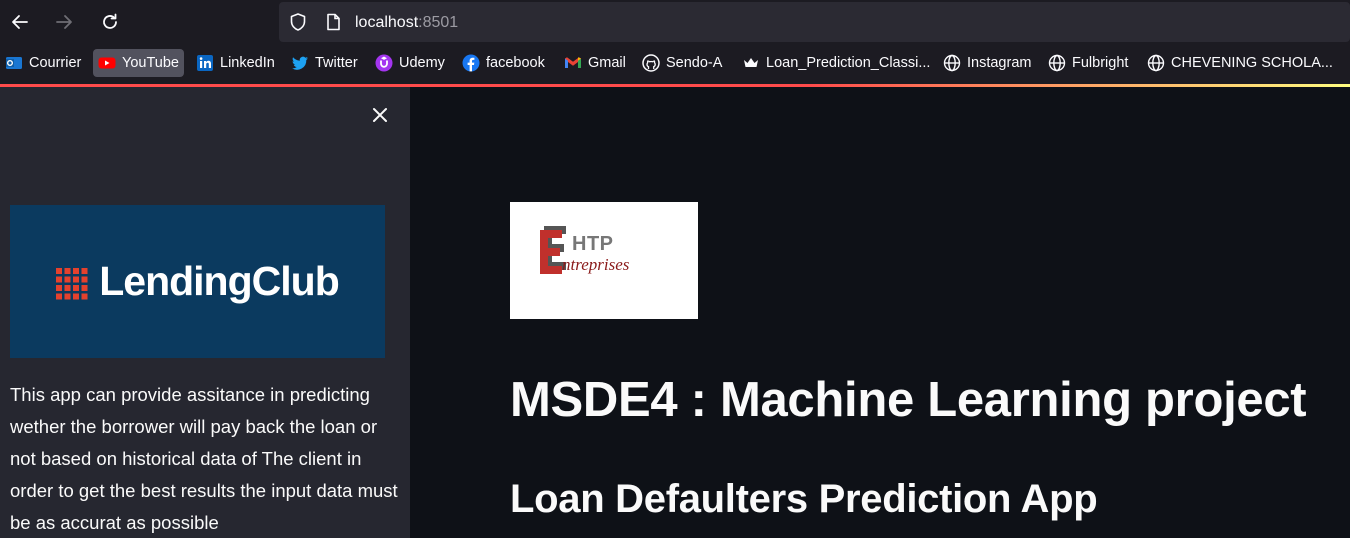 This screenshot has height=538, width=1350. What do you see at coordinates (515, 63) in the screenshot?
I see `bookmark-label: facebook` at bounding box center [515, 63].